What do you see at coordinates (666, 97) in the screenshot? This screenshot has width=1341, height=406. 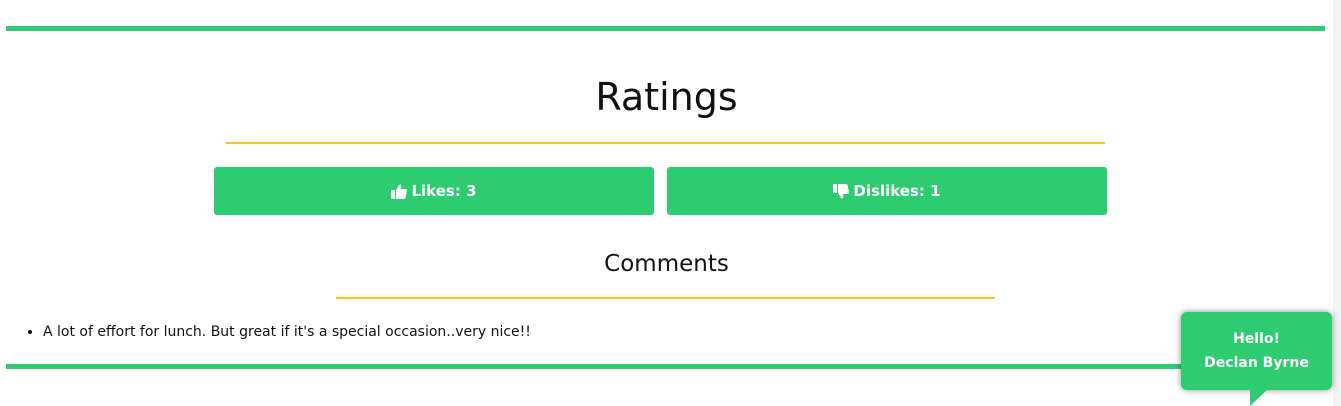 I see `ratings-title: Ratings` at bounding box center [666, 97].